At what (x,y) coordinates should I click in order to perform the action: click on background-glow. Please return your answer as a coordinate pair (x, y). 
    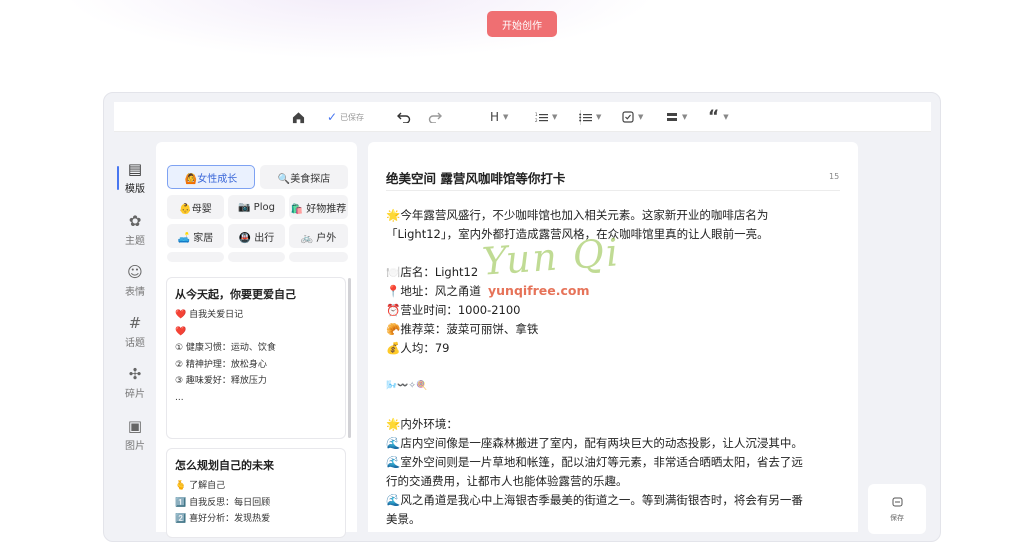
    Looking at the image, I should click on (360, 30).